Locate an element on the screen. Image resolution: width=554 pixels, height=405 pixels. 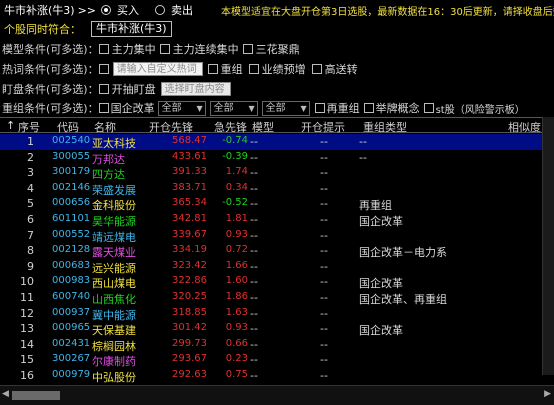
table-row: 15 300267 尔康制药 293.67 0.23 -- -- is located at coordinates (271, 360).